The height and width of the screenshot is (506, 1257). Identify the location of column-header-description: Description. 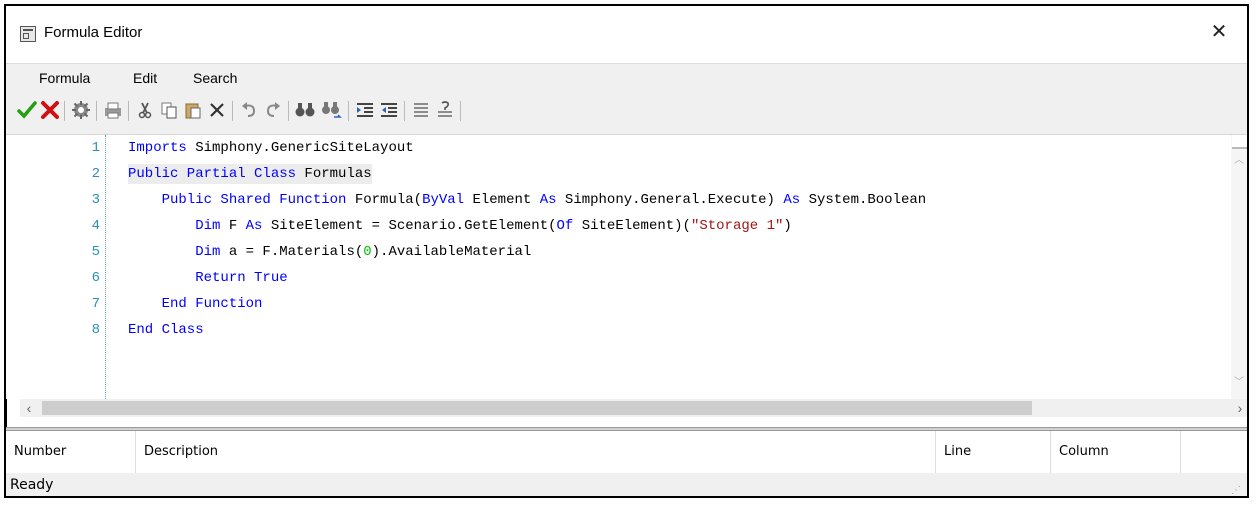
(536, 452).